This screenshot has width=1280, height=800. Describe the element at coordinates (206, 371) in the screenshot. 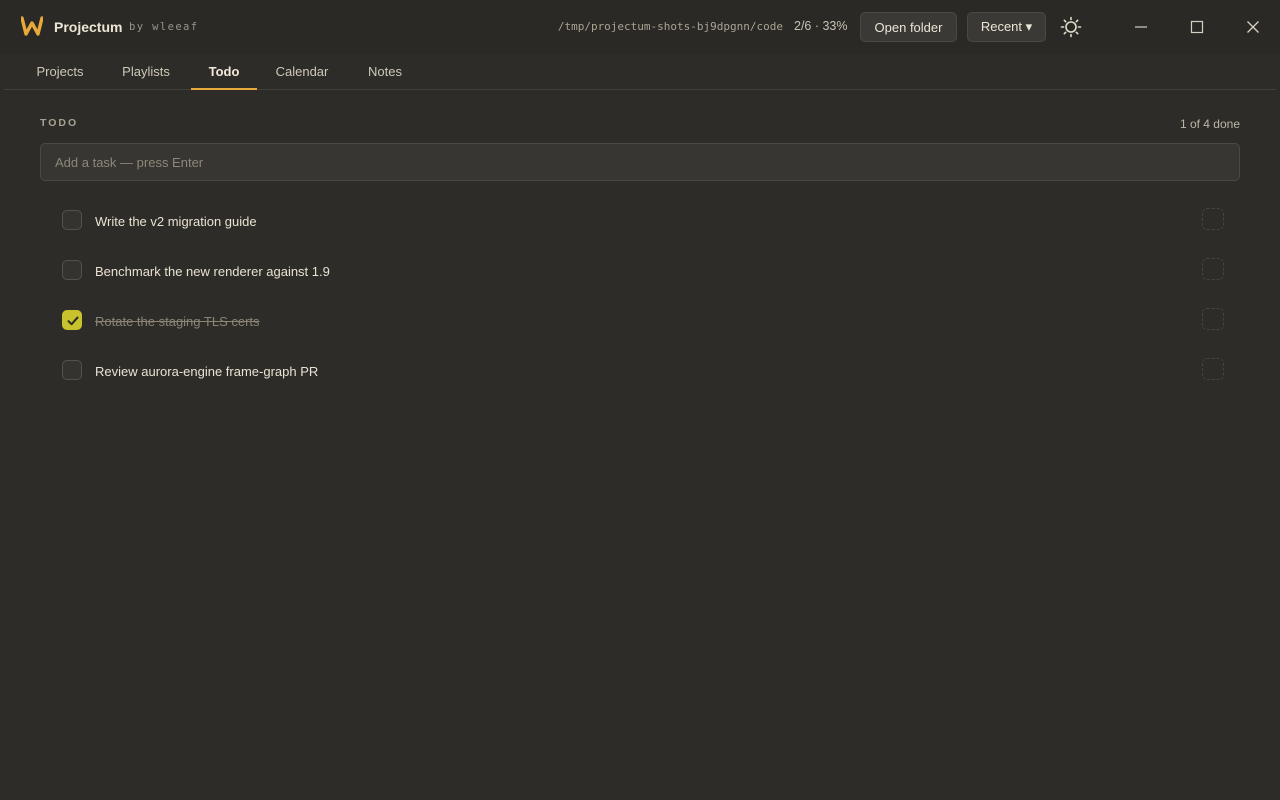

I see `todo-text: Review aurora-engine frame-graph PR` at that location.